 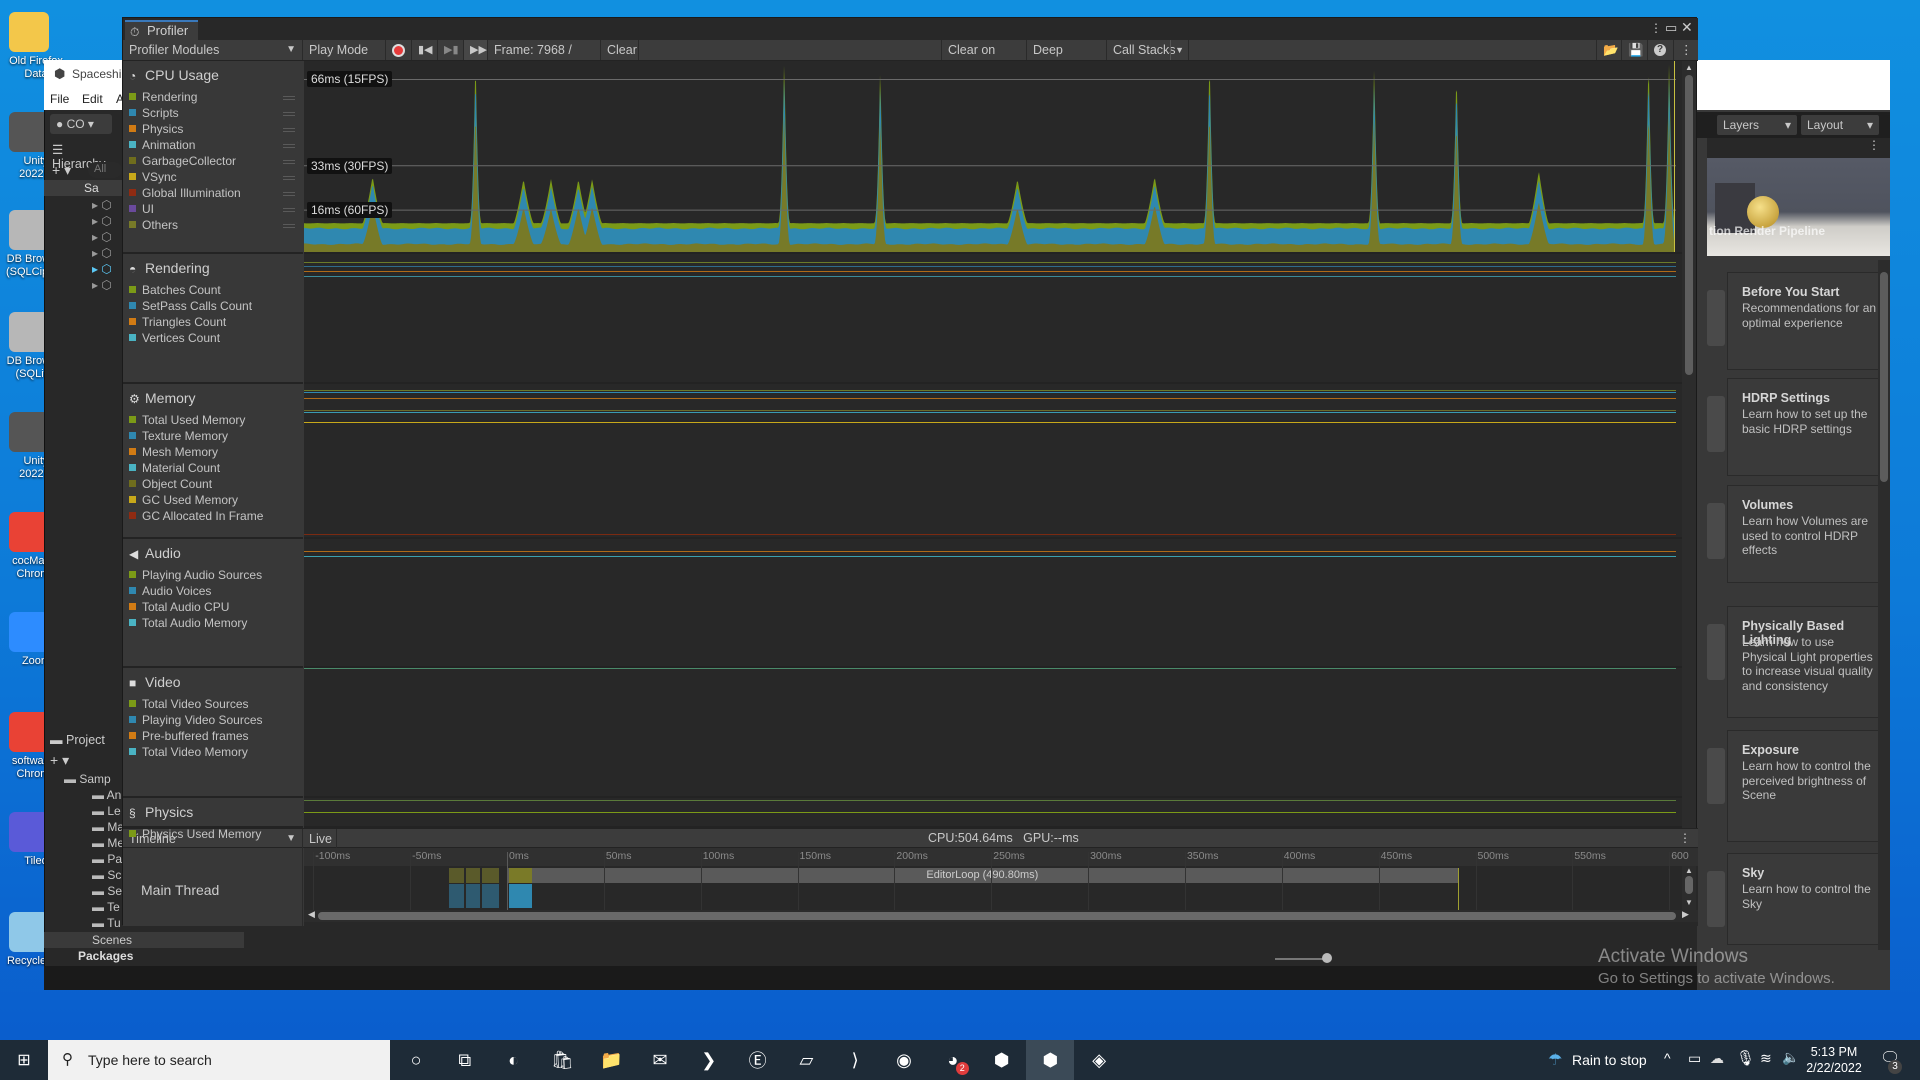 I want to click on legend-item: Rendering, so click(x=212, y=97).